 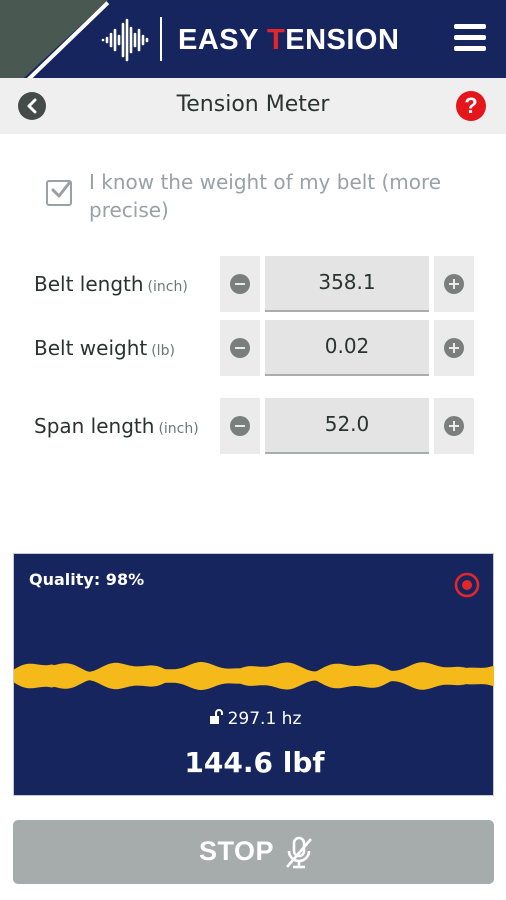 I want to click on belt-weight-input: 0.02, so click(x=347, y=348).